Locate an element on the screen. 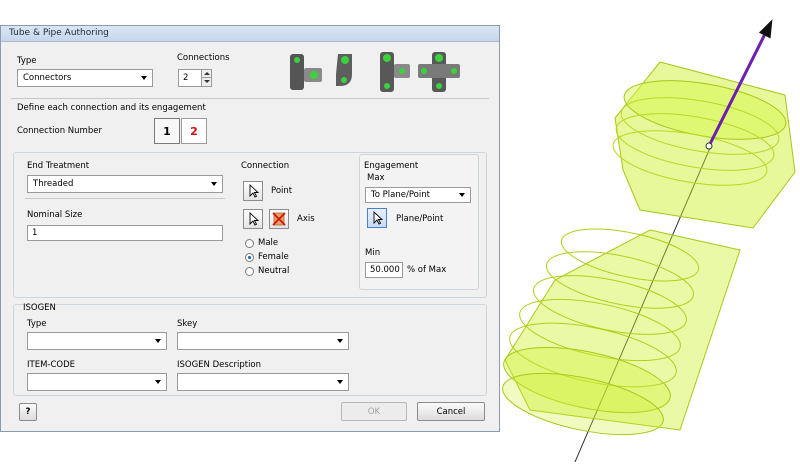 The height and width of the screenshot is (465, 800). axis-select-button is located at coordinates (253, 219).